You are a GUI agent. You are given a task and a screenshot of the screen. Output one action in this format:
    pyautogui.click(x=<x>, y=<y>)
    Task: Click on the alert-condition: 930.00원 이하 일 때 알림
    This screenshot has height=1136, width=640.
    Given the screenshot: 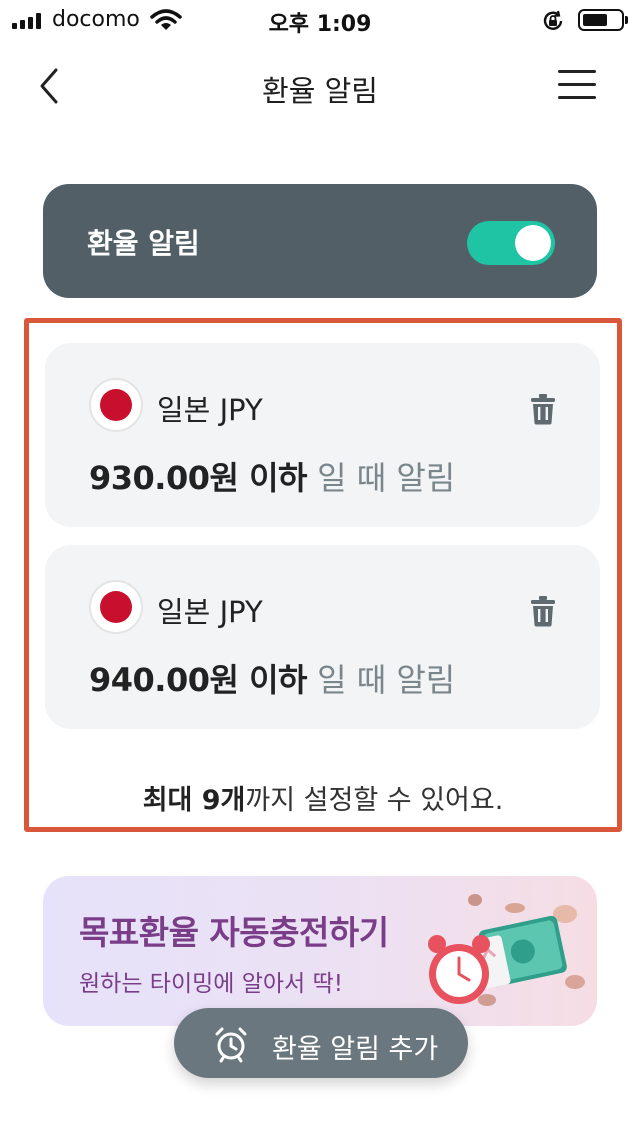 What is the action you would take?
    pyautogui.click(x=272, y=476)
    